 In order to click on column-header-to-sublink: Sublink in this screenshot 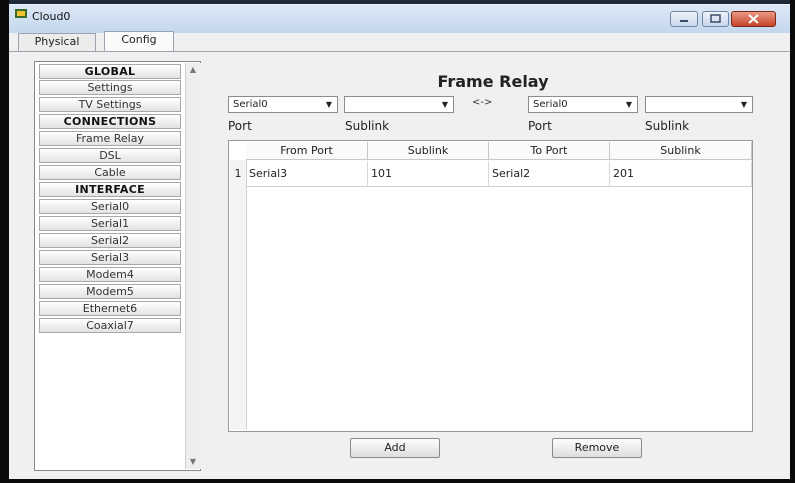, I will do `click(681, 151)`.